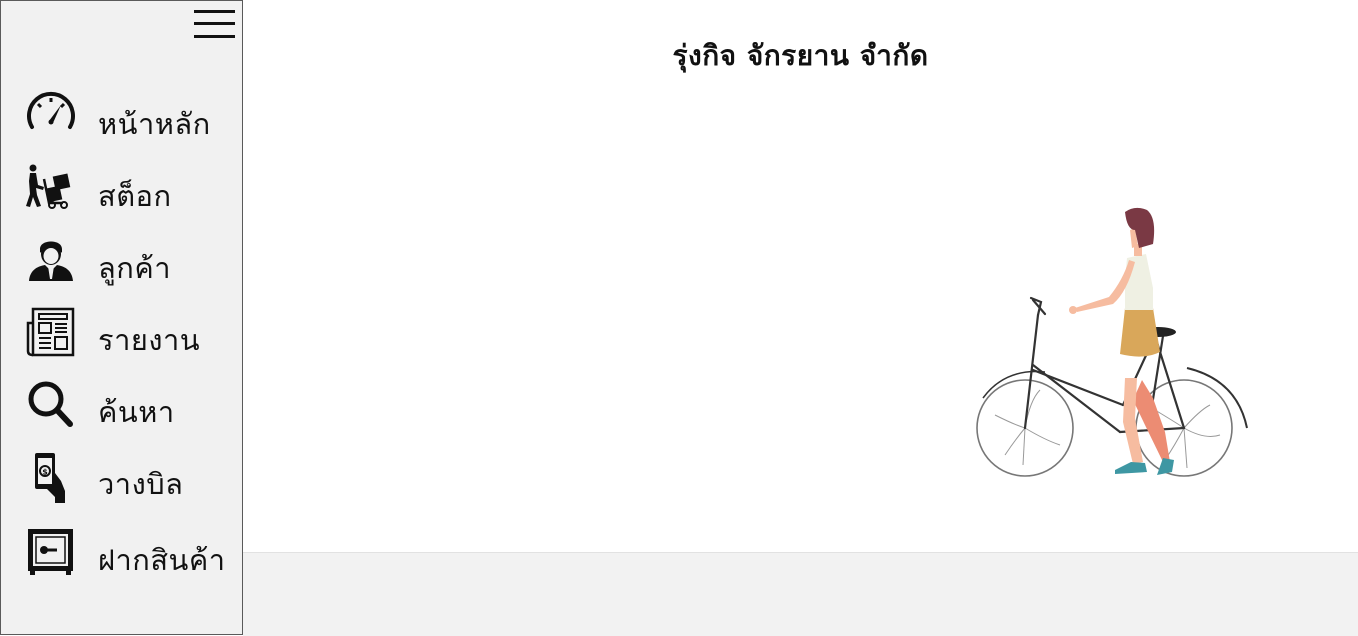  What do you see at coordinates (51, 261) in the screenshot?
I see `customer-icon` at bounding box center [51, 261].